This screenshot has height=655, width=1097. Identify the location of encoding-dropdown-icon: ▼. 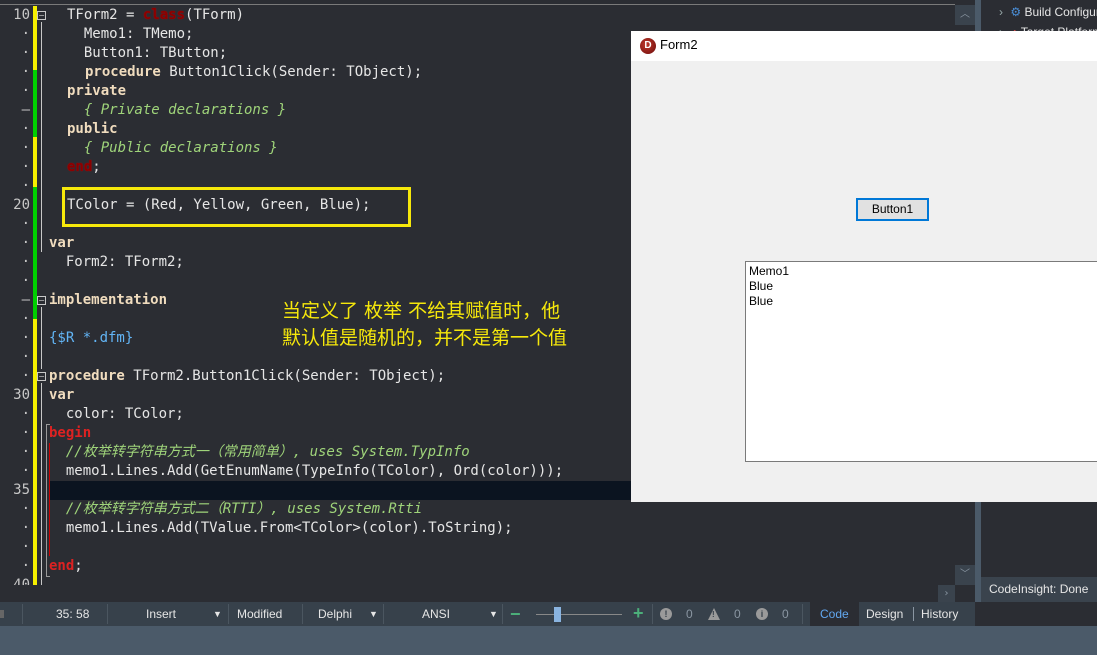
(493, 614).